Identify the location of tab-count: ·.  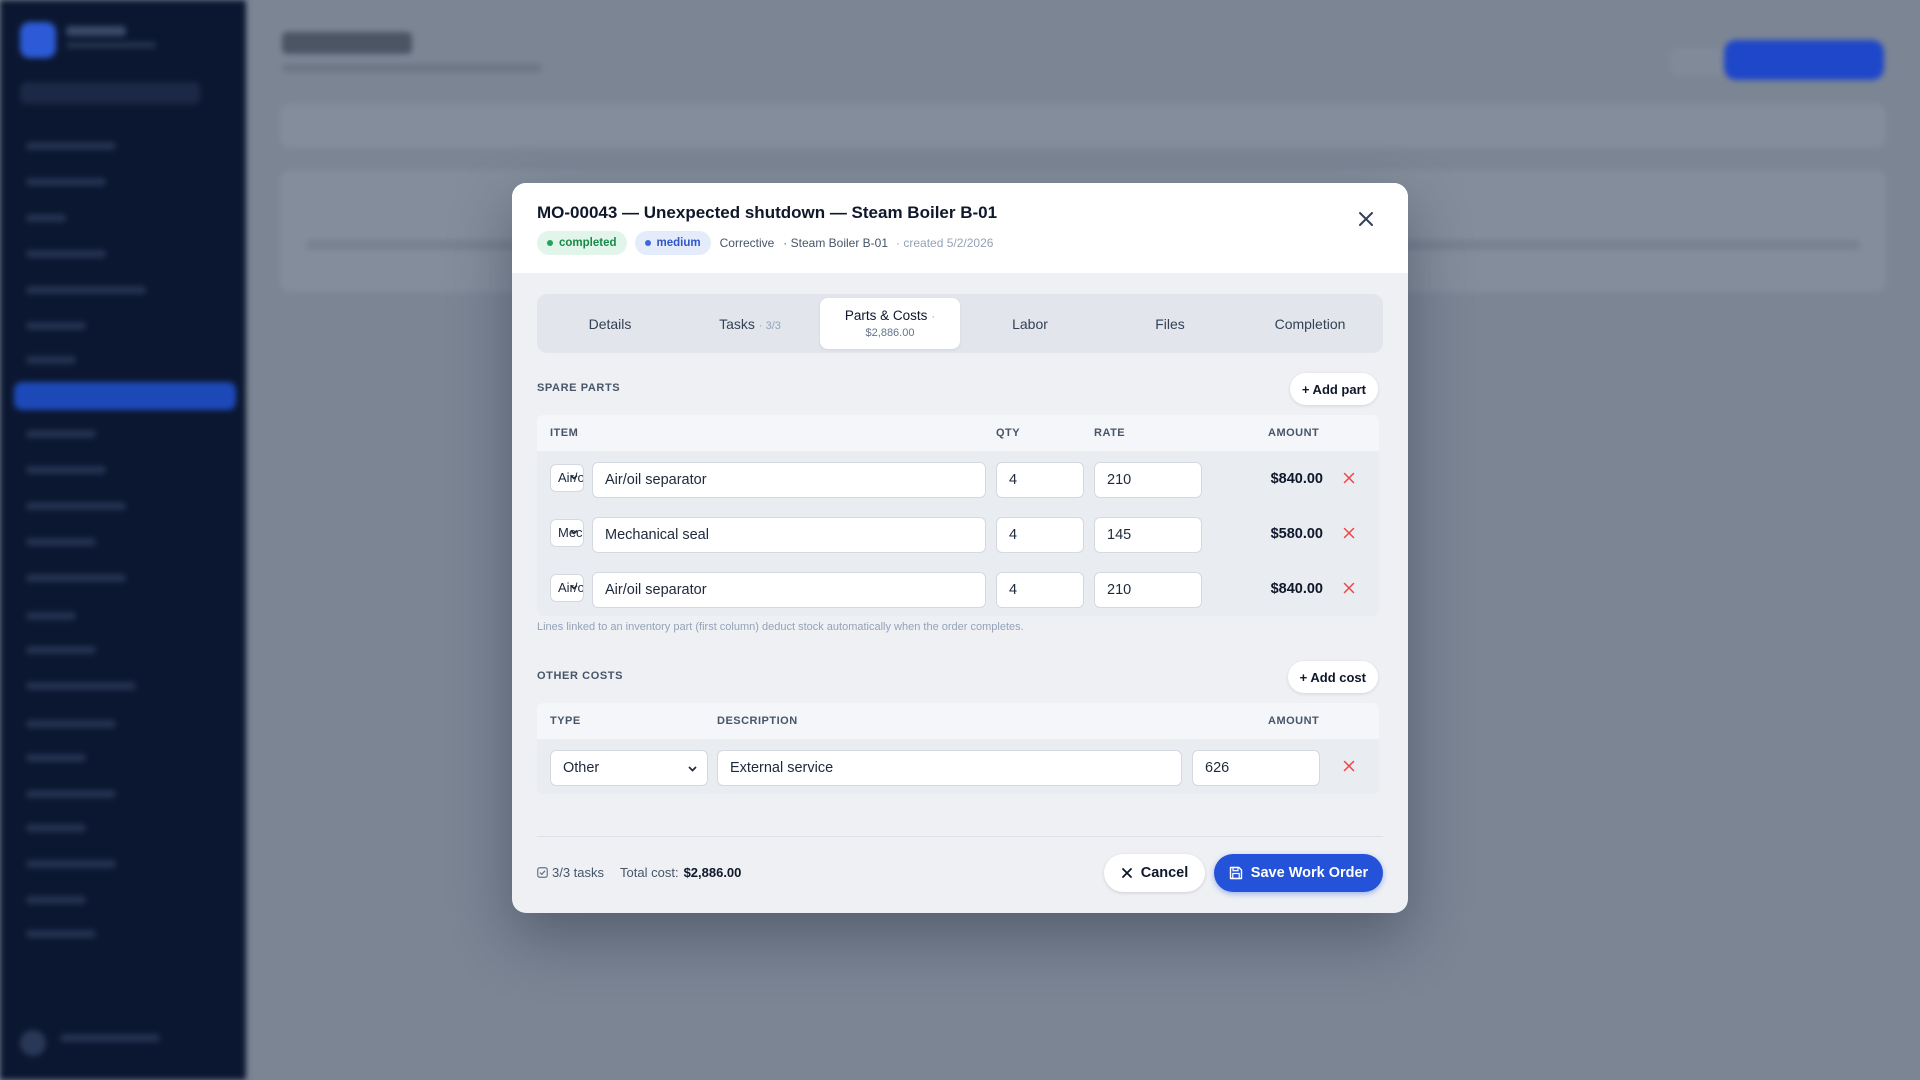
(933, 317).